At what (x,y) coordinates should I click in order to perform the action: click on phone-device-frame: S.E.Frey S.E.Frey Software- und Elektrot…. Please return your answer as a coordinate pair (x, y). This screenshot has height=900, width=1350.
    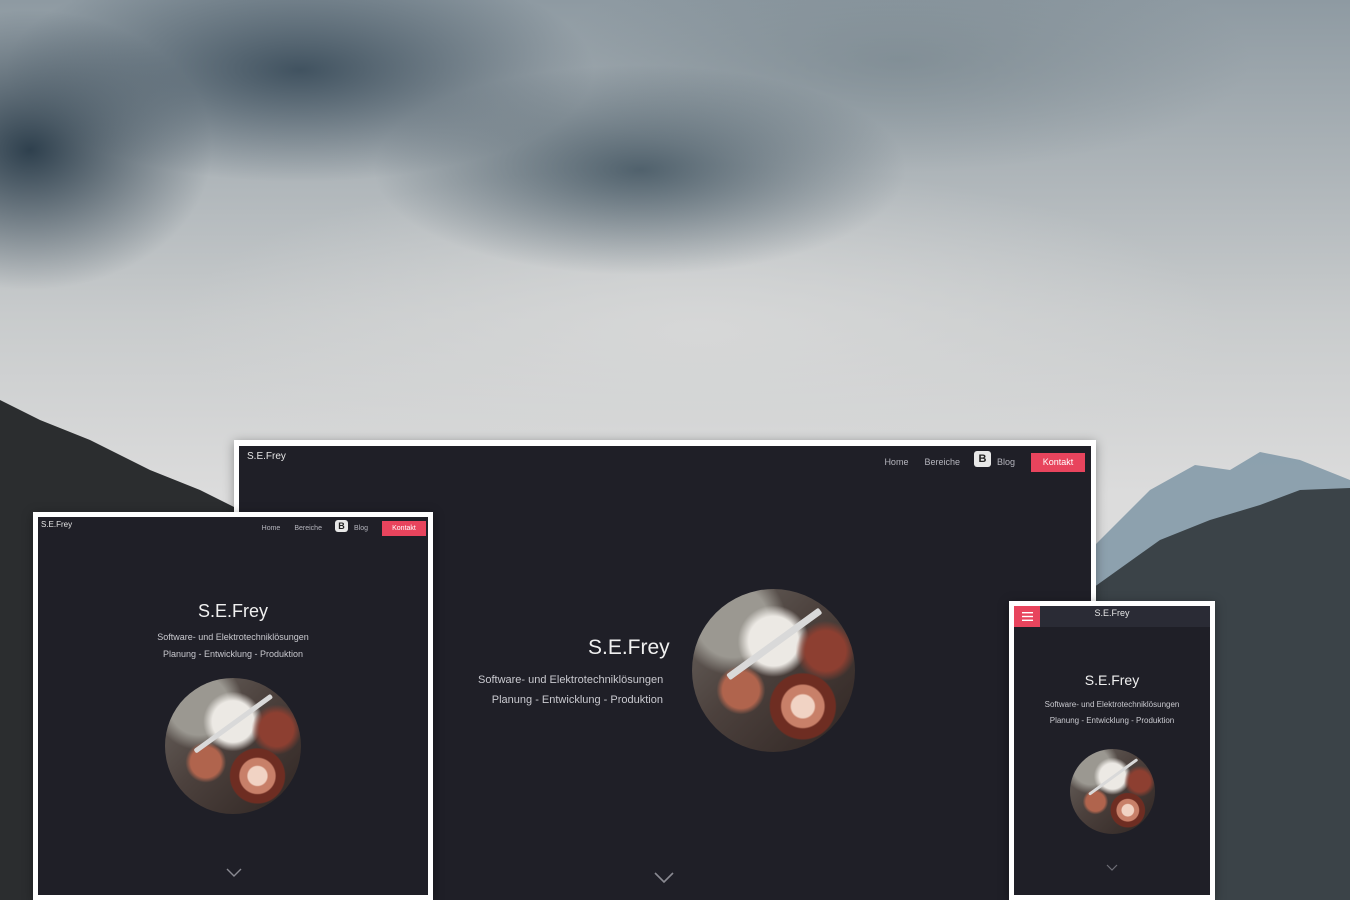
    Looking at the image, I should click on (1112, 750).